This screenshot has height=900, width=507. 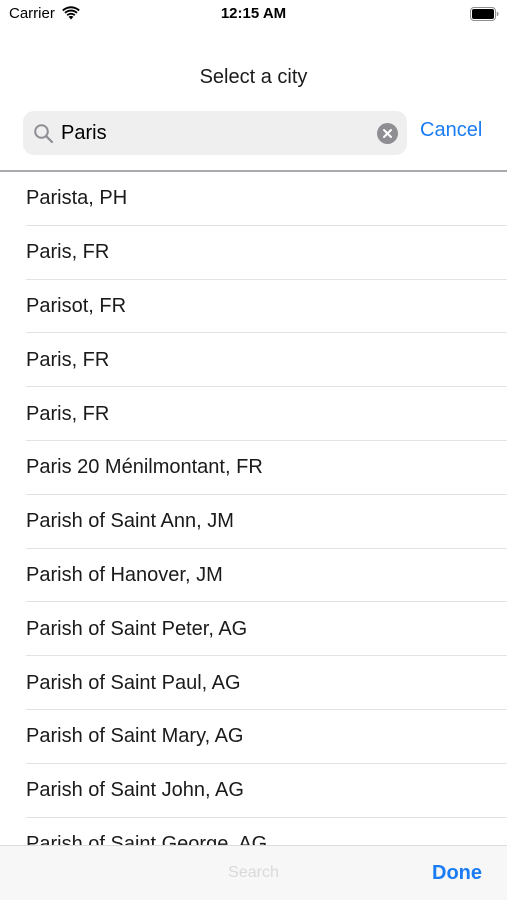 What do you see at coordinates (253, 522) in the screenshot?
I see `result-row: Parish of Saint Ann, JM` at bounding box center [253, 522].